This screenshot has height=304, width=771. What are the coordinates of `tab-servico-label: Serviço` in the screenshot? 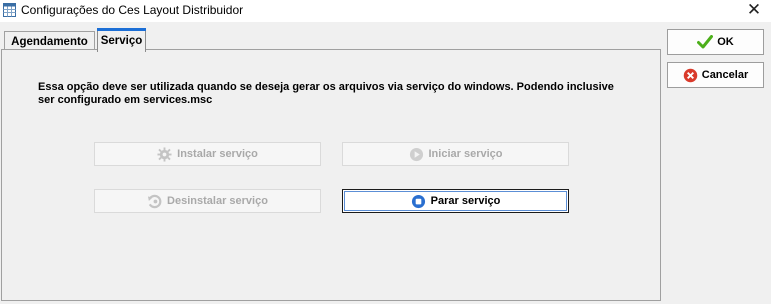 It's located at (121, 40).